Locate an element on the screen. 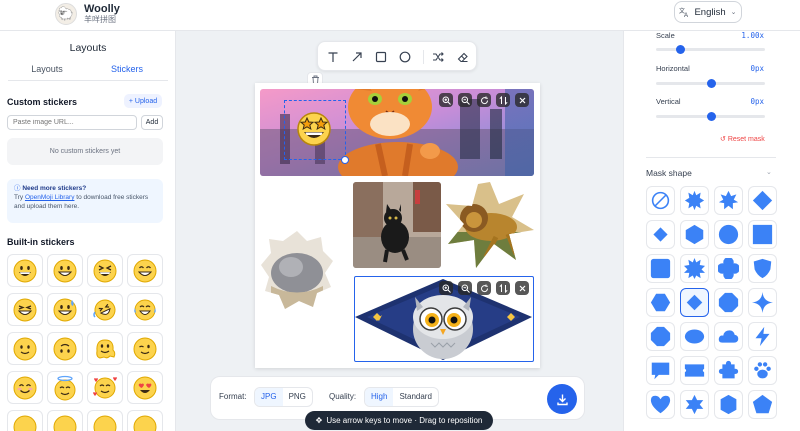  zoom-out-icon is located at coordinates (465, 100).